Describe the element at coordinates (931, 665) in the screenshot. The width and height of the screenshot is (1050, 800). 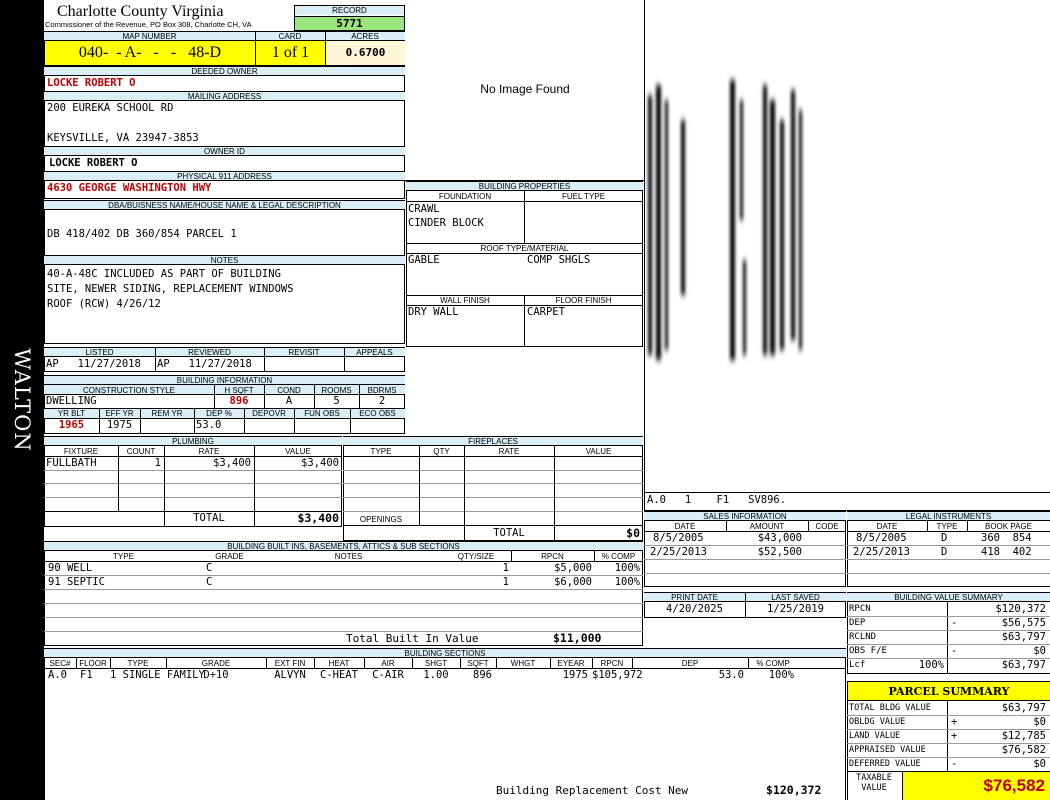
I see `bvs-lcf-pct: 100%` at that location.